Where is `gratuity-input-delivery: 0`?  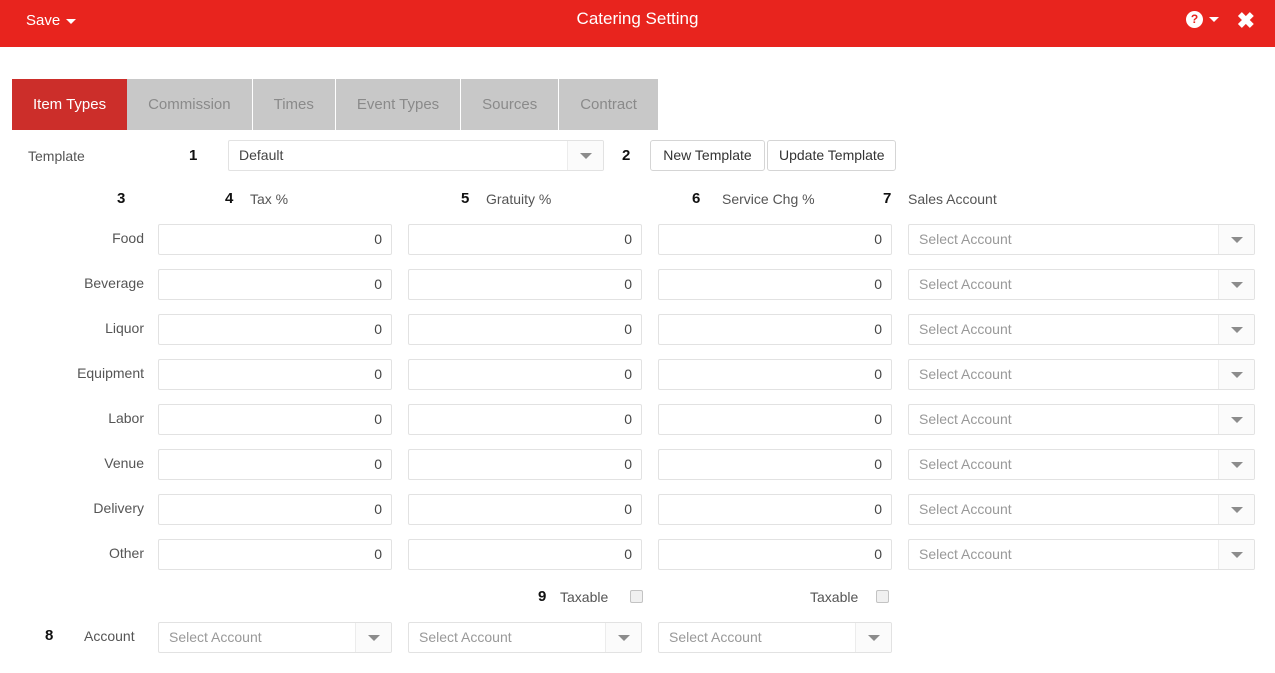
gratuity-input-delivery: 0 is located at coordinates (525, 509).